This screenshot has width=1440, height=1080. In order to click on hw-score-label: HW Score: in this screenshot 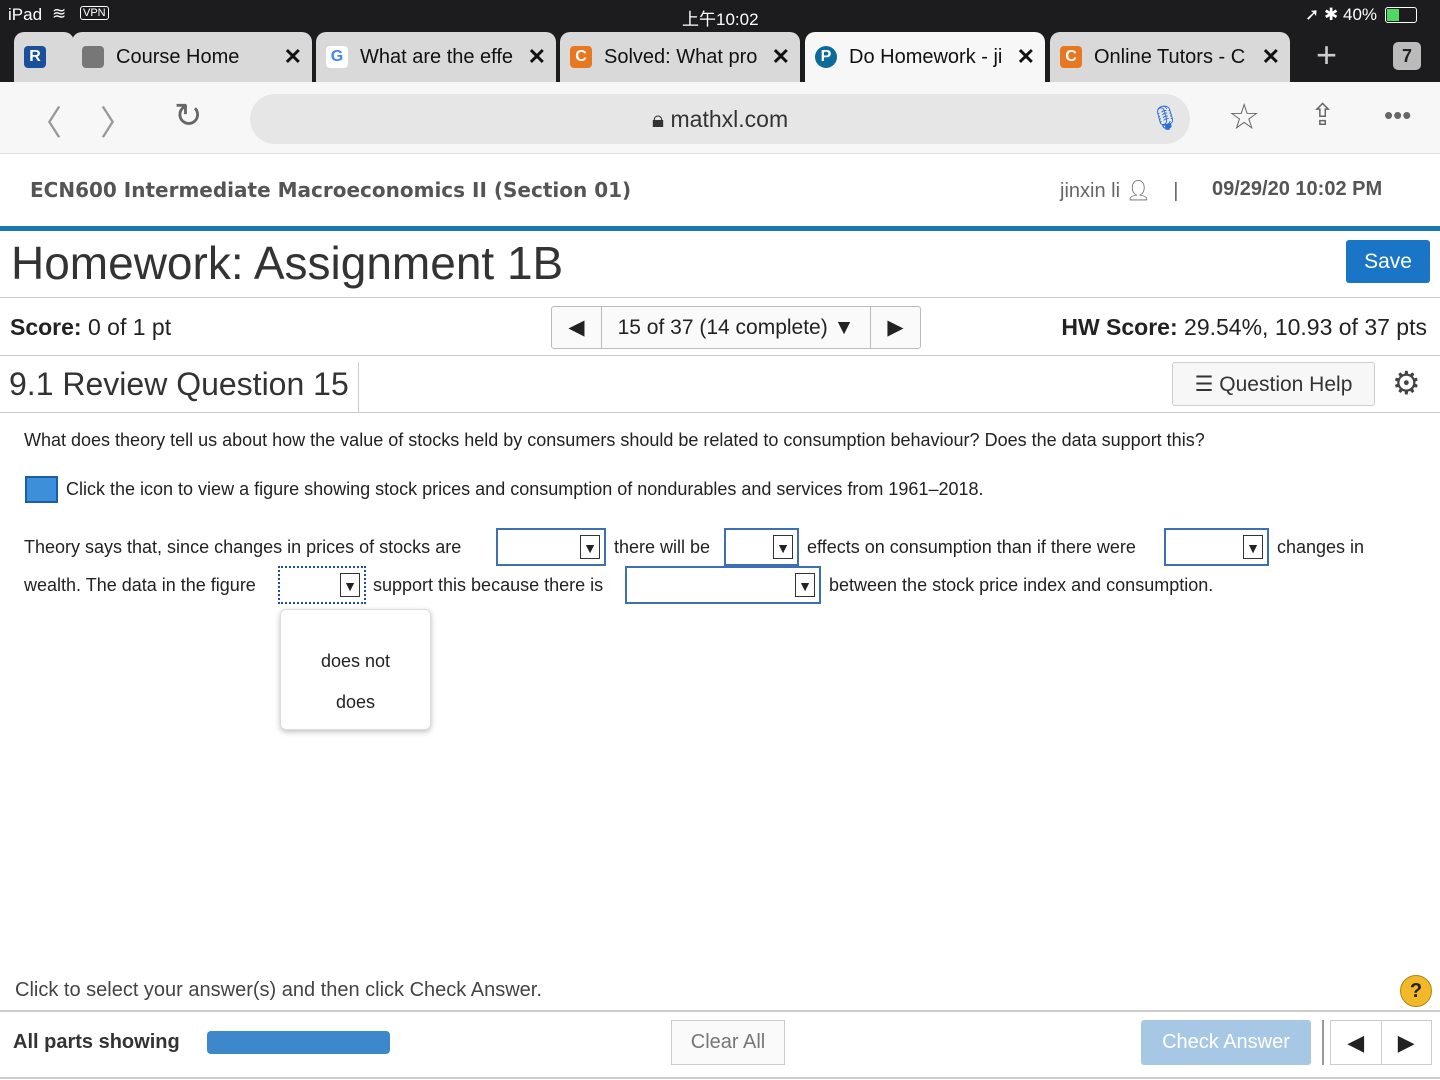, I will do `click(1119, 327)`.